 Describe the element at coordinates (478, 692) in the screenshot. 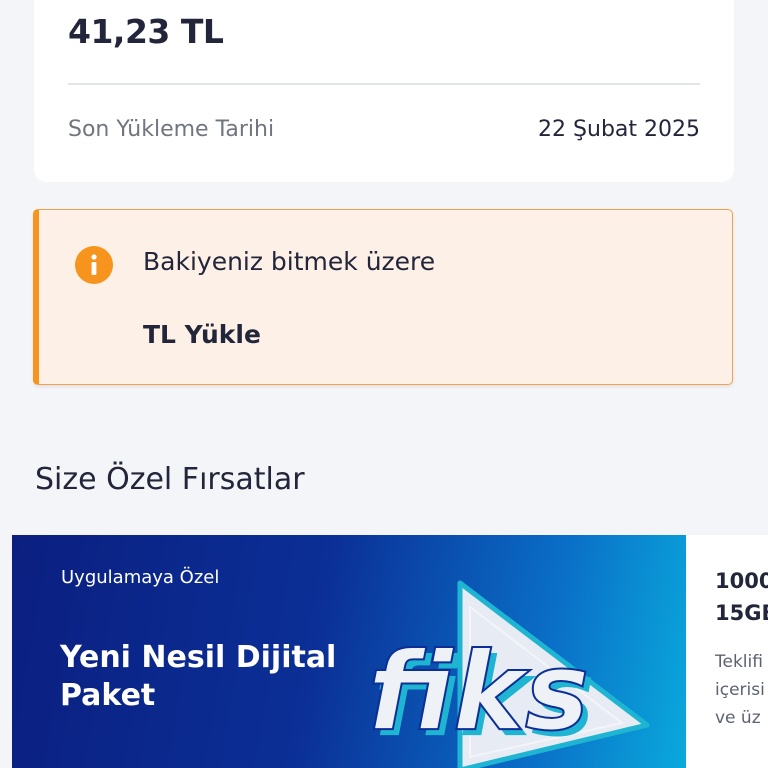

I see `fiks-logo-text: fiks` at that location.